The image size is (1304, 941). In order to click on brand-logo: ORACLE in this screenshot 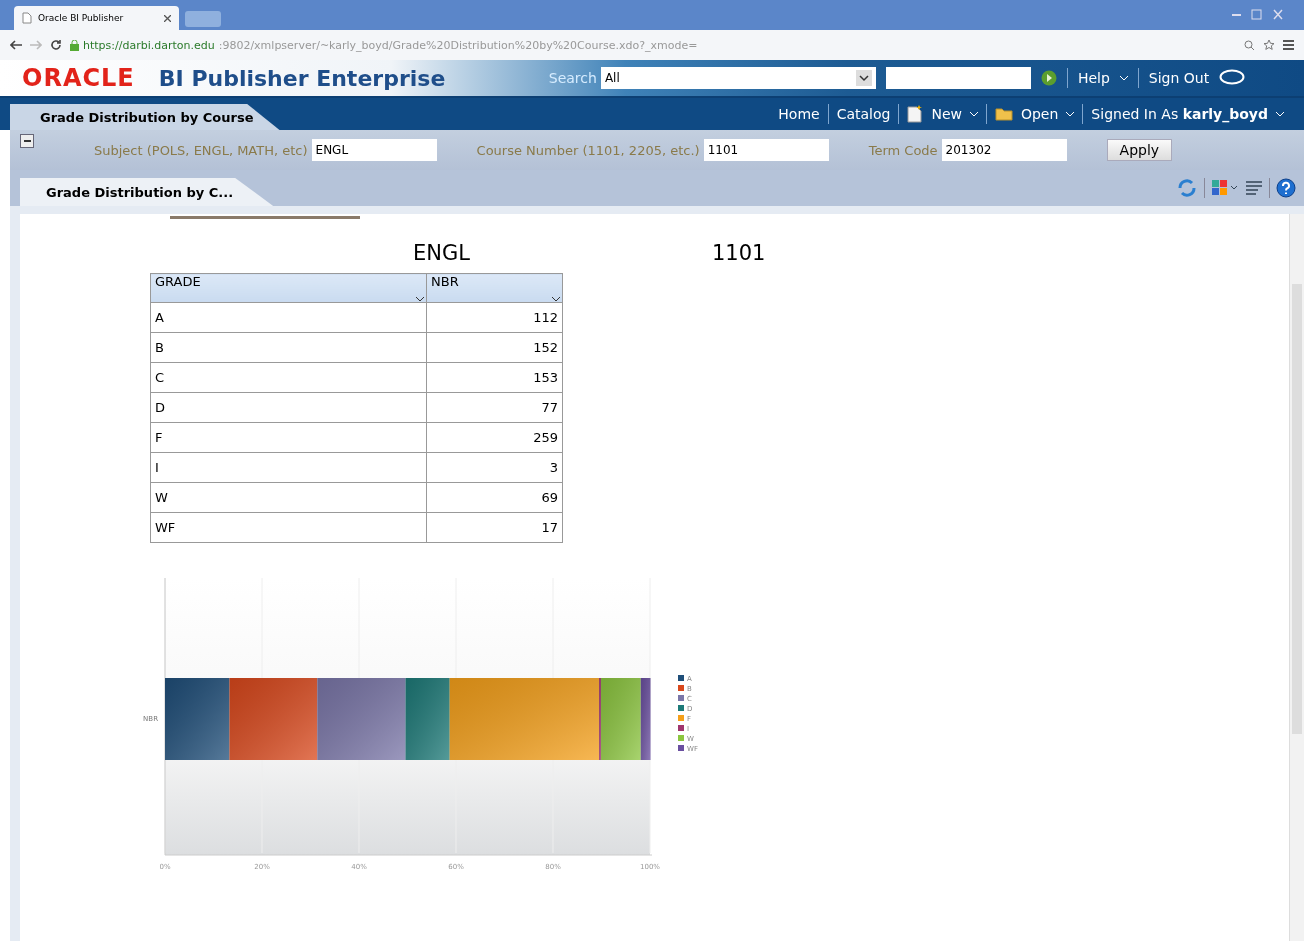, I will do `click(78, 78)`.